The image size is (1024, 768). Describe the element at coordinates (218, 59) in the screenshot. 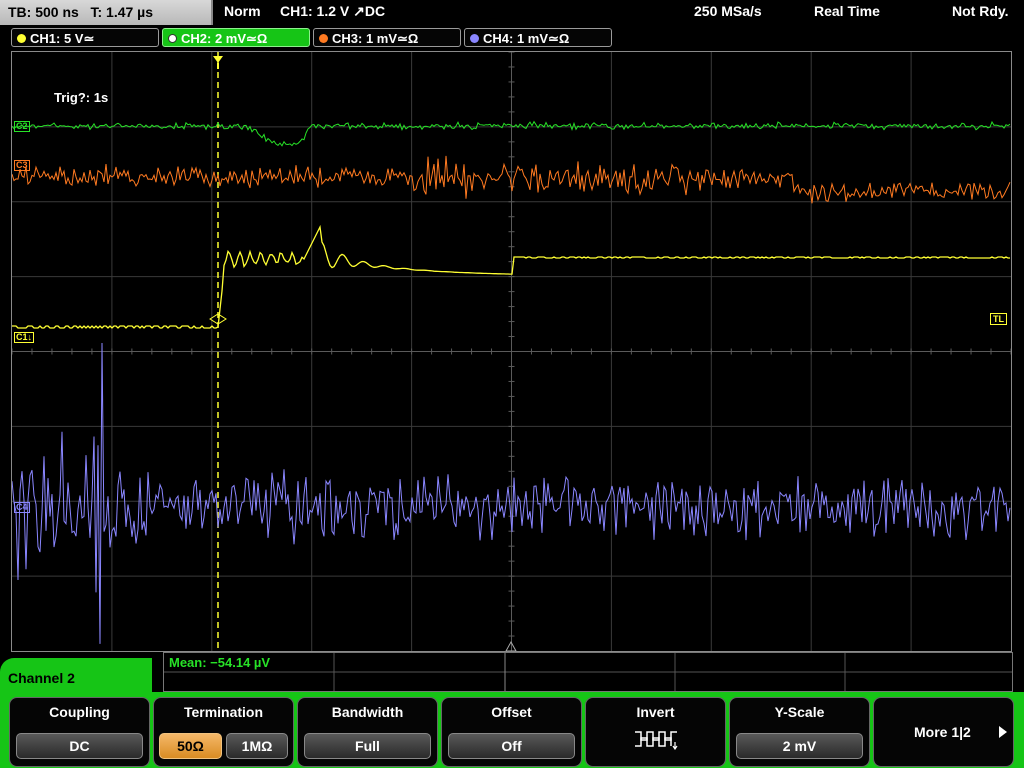

I see `trigger-marker-icon` at that location.